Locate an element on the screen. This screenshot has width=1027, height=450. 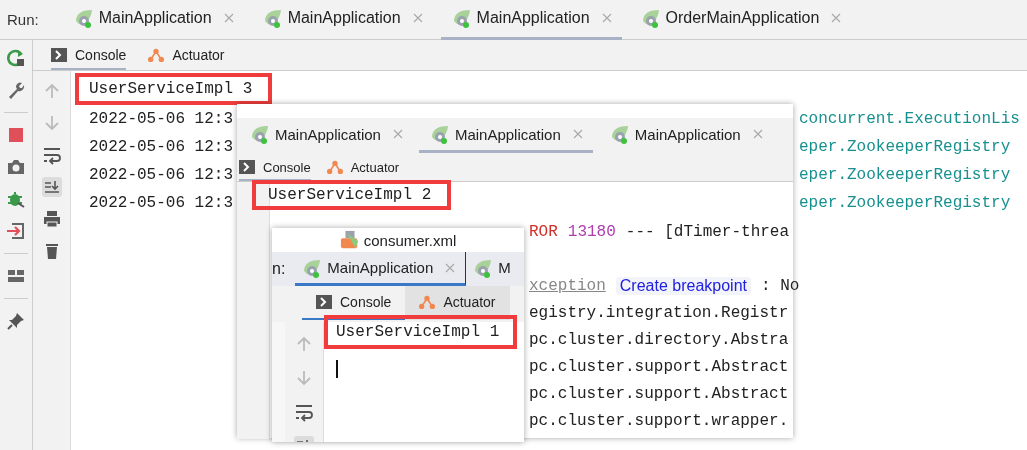
run-tab: M is located at coordinates (493, 269).